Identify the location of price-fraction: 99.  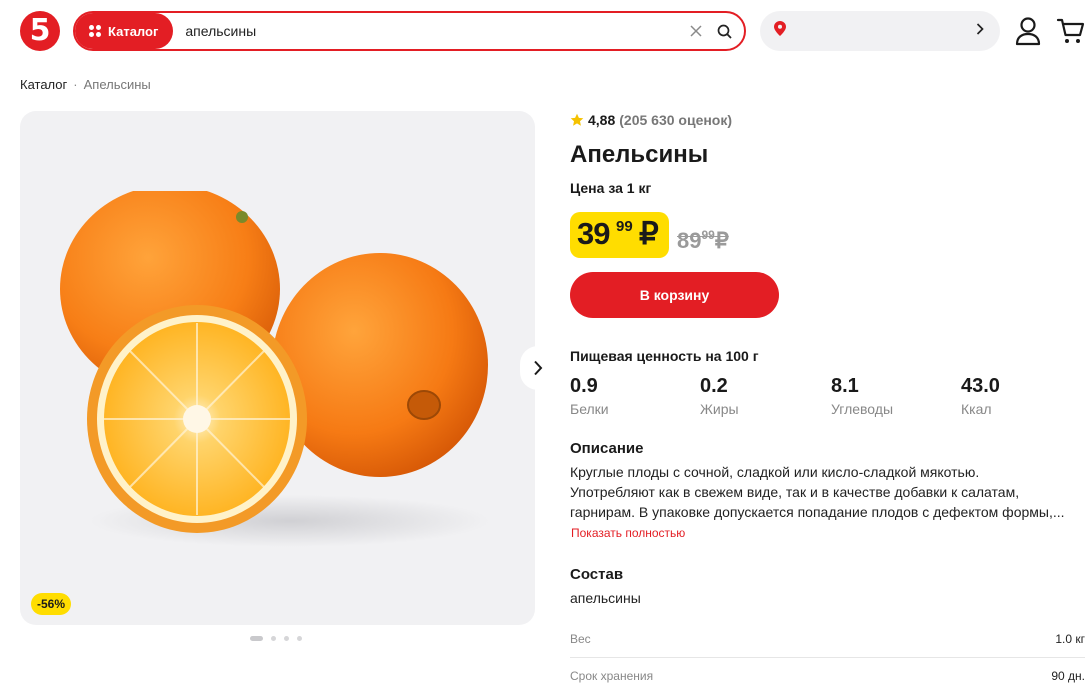
(624, 226).